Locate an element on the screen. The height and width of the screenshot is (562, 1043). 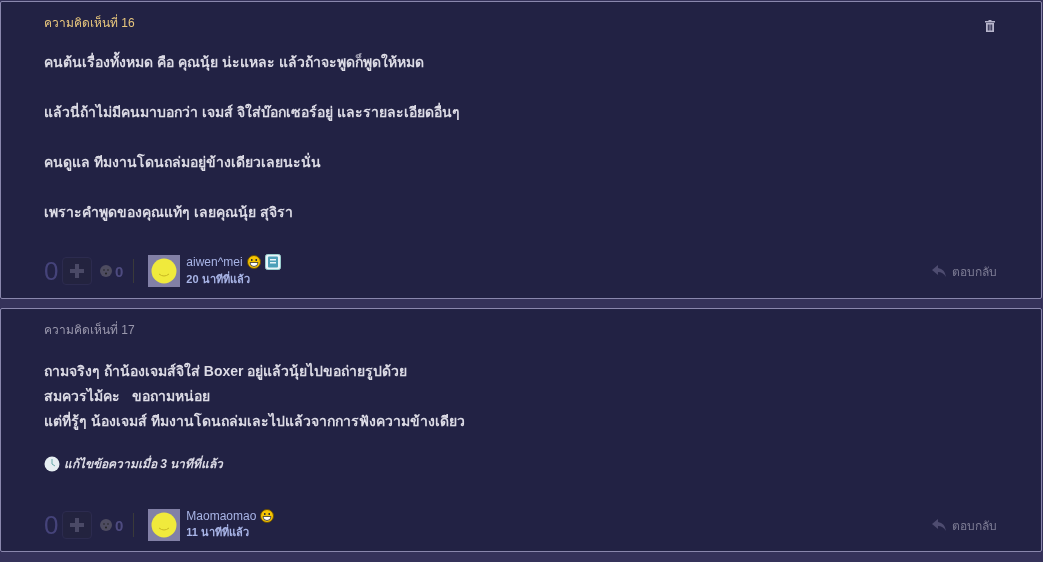
comment-text: สมควรไม้คะ ขอถามหน่อย is located at coordinates (127, 396).